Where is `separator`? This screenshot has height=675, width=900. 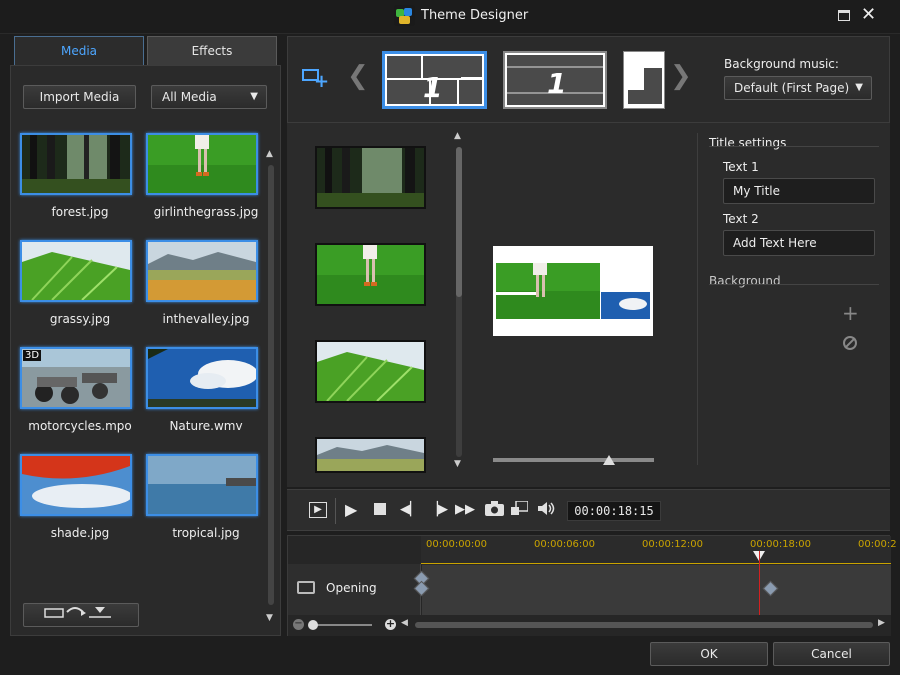
separator is located at coordinates (335, 511).